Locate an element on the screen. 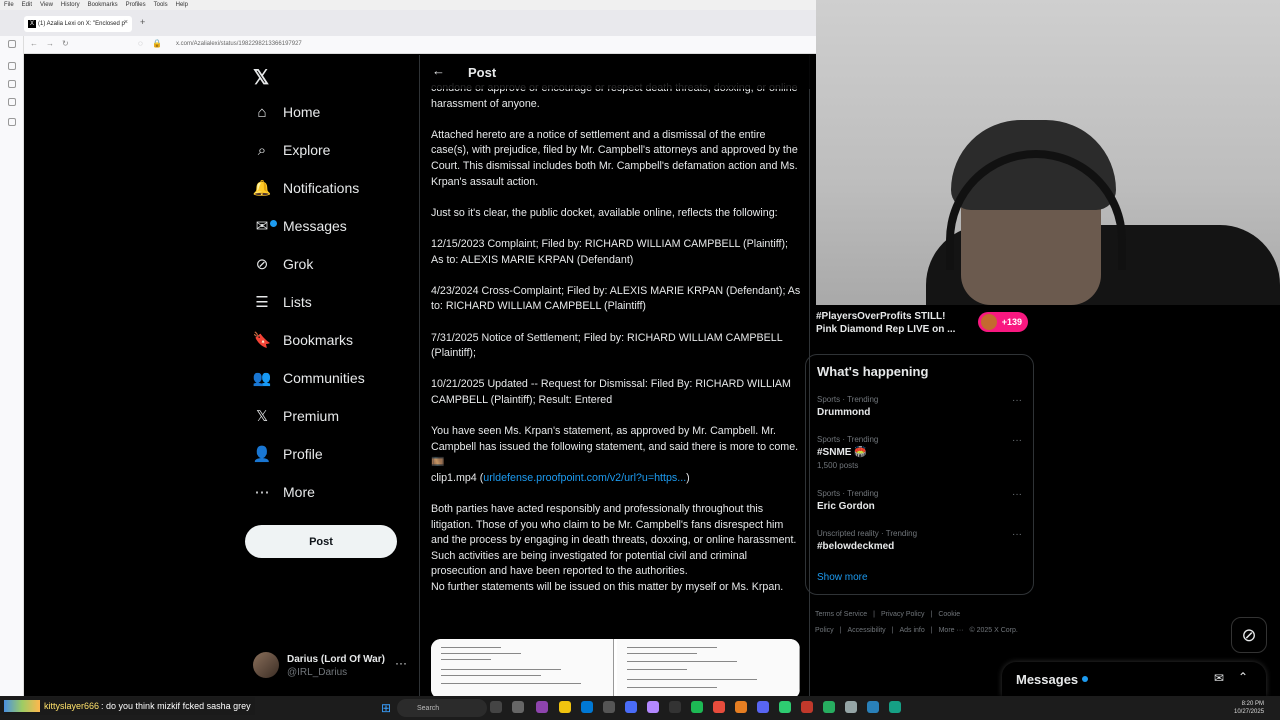 The image size is (1280, 720). reload-icon: ↻ is located at coordinates (65, 43).